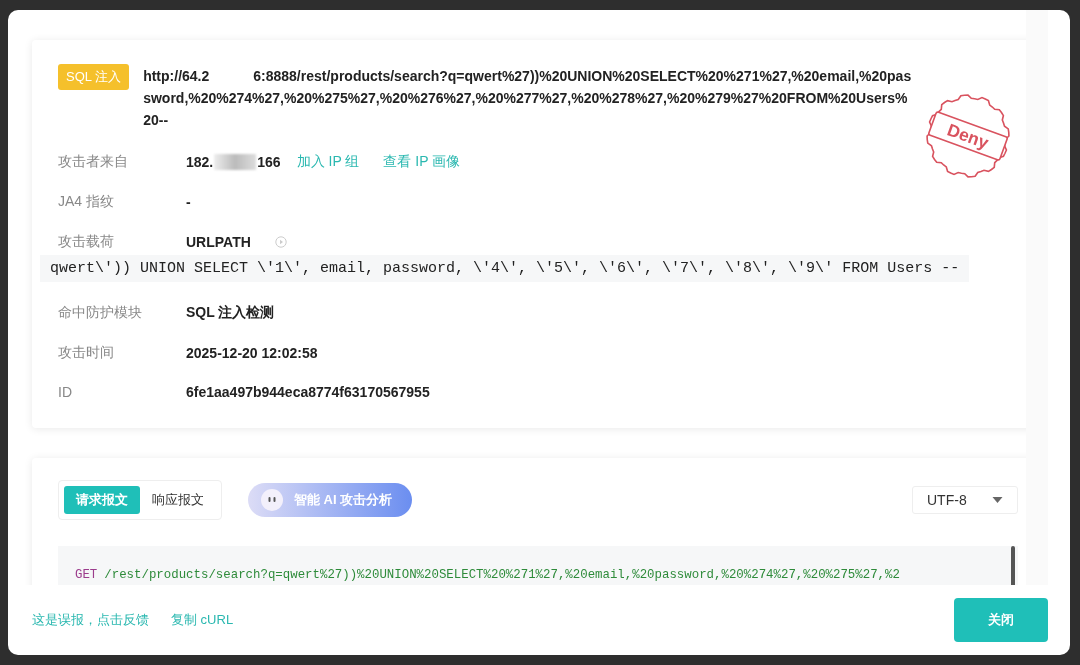 Image resolution: width=1080 pixels, height=665 pixels. What do you see at coordinates (178, 500) in the screenshot?
I see `tab: 响应报文` at bounding box center [178, 500].